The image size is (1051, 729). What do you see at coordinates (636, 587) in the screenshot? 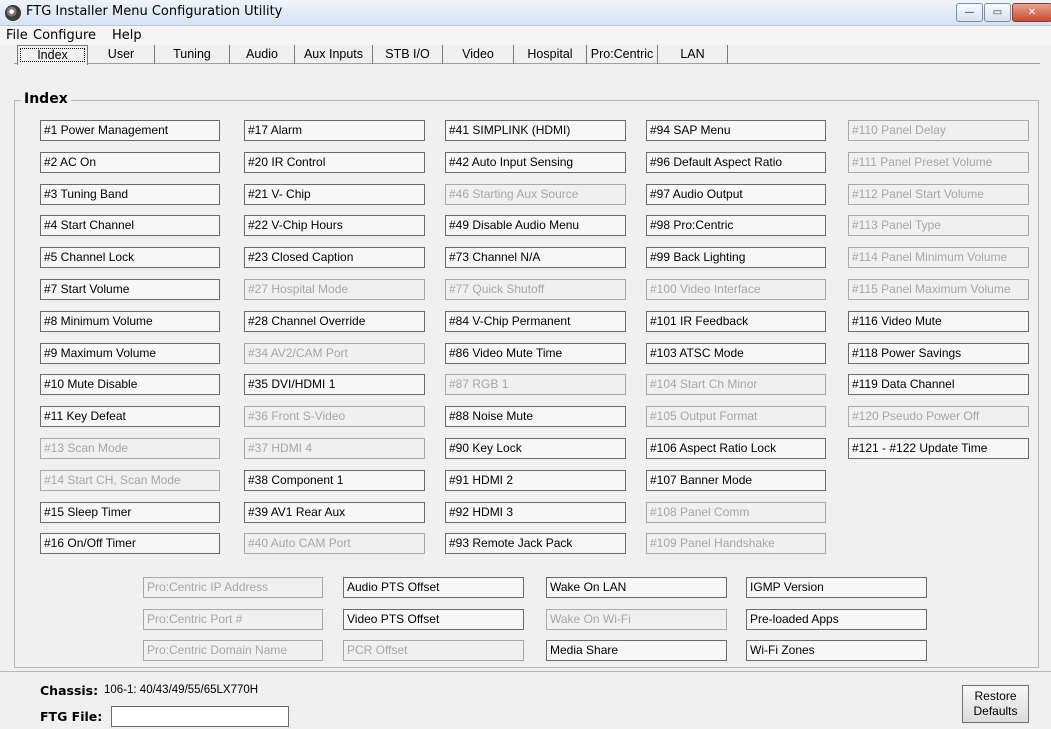
I see `network-button-wake-on-lan: Wake On LAN` at bounding box center [636, 587].